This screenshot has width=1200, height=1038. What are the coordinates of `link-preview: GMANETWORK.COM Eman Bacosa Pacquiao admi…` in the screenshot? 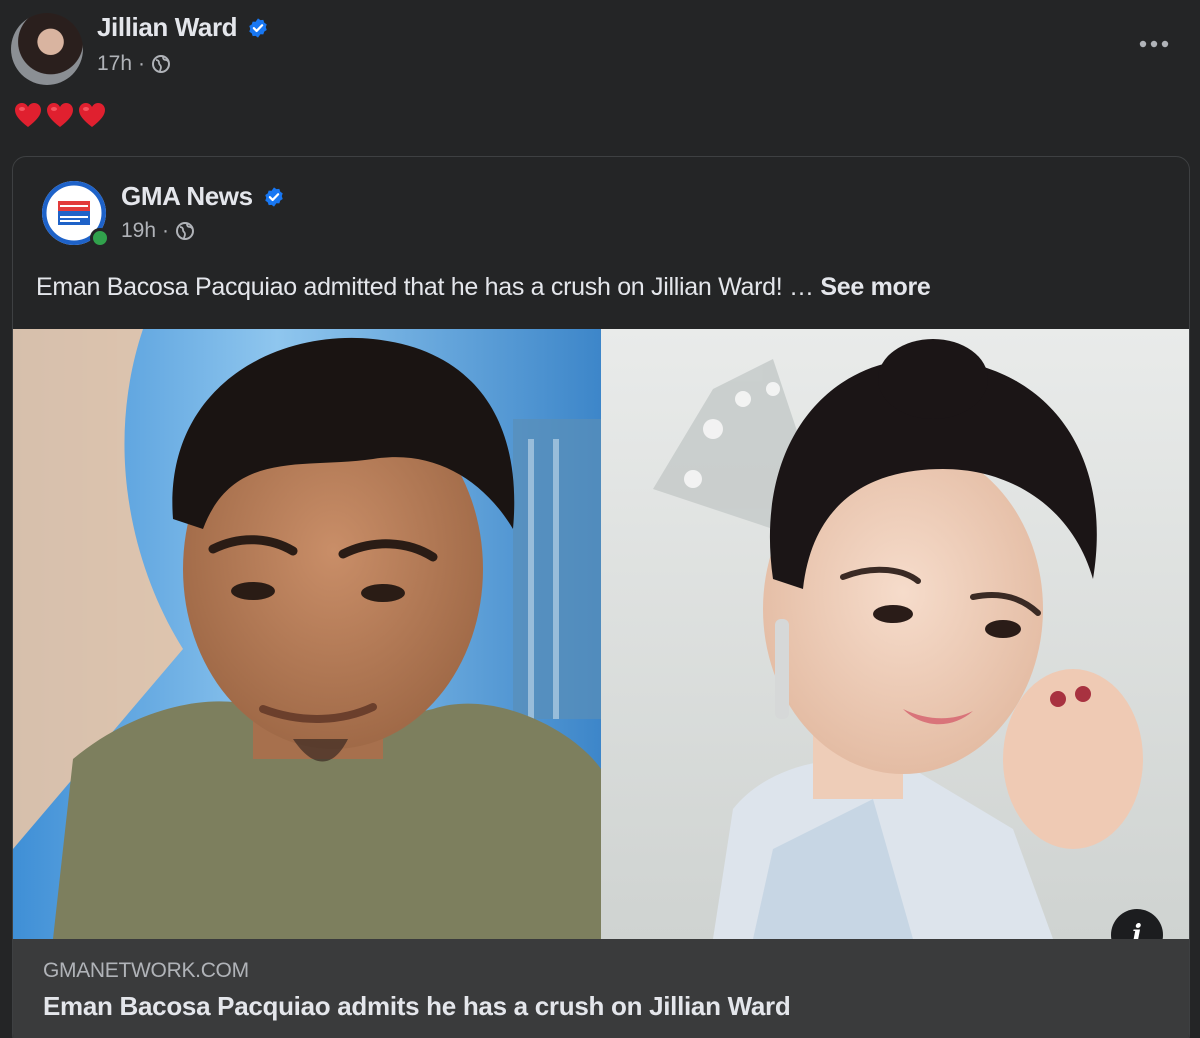 It's located at (601, 988).